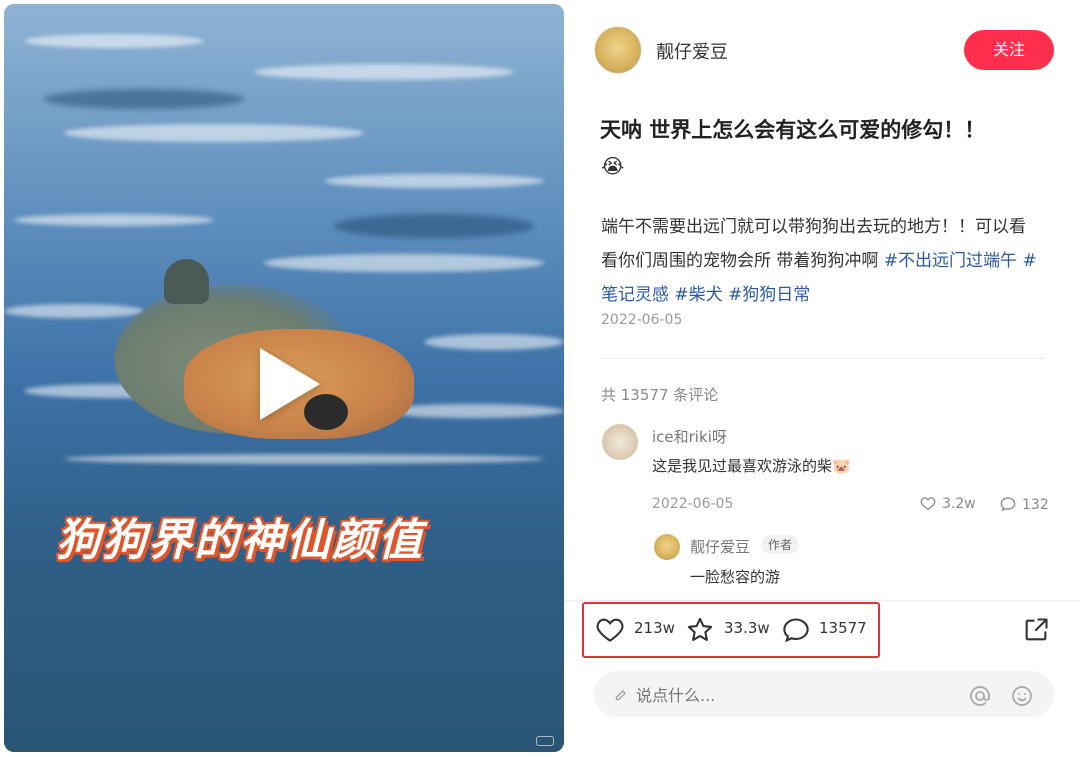 This screenshot has height=757, width=1080. I want to click on comment-reply-button: 132, so click(1024, 504).